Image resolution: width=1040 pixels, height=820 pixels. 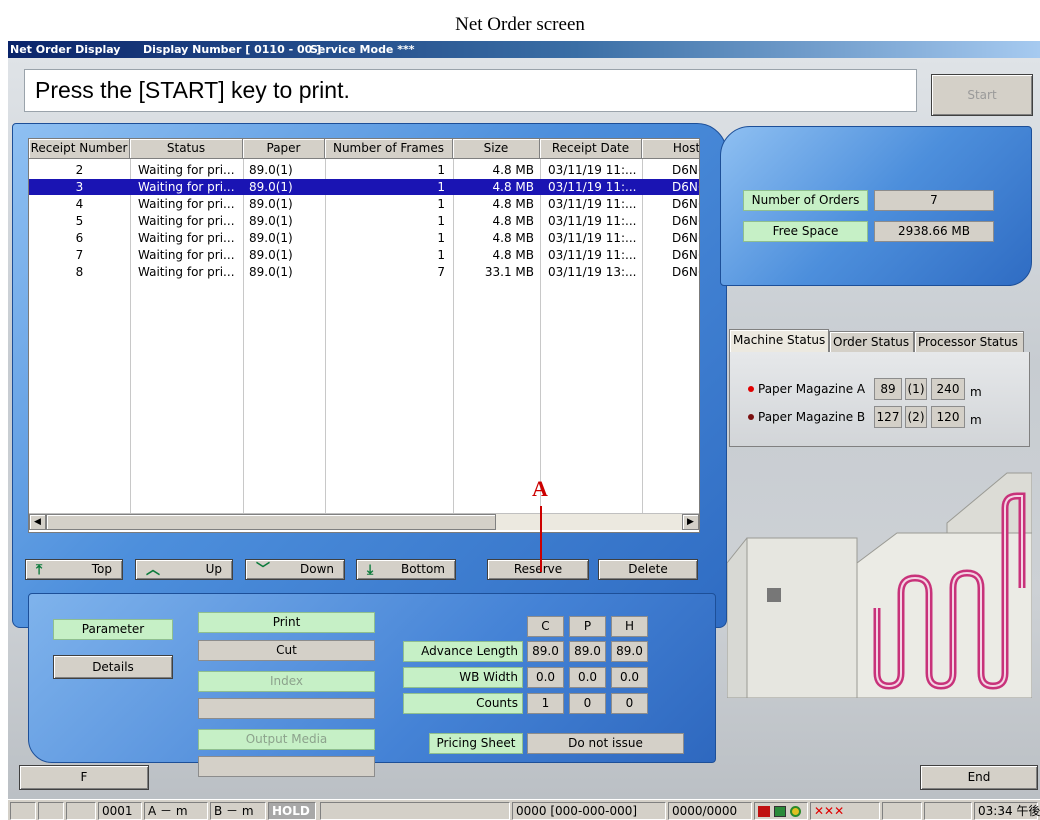 I want to click on scroll-right-icon: ▶, so click(x=690, y=522).